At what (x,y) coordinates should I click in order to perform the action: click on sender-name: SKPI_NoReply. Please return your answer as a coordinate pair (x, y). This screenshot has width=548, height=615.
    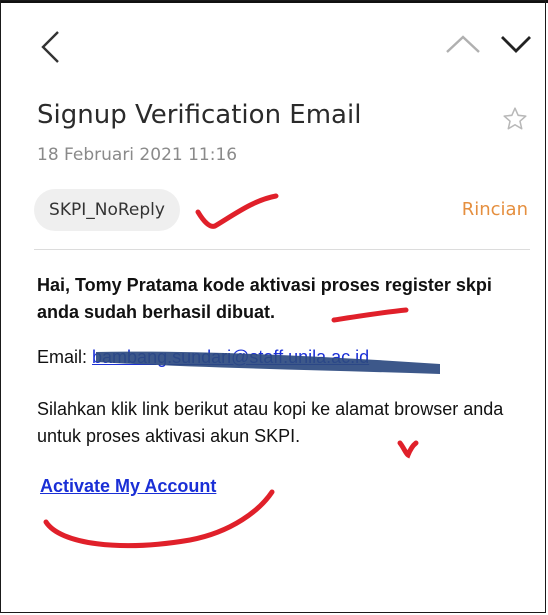
    Looking at the image, I should click on (107, 210).